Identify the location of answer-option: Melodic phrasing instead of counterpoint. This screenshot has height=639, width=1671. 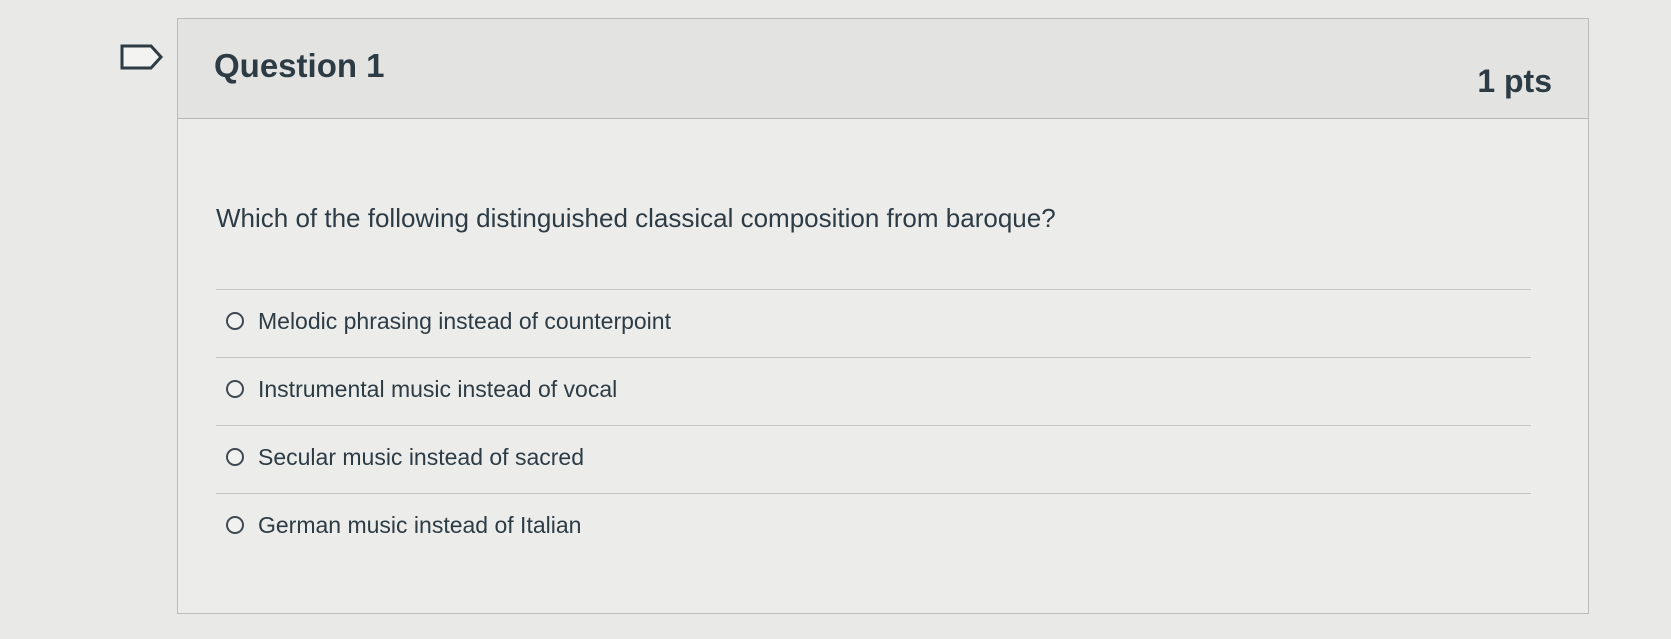
(873, 323).